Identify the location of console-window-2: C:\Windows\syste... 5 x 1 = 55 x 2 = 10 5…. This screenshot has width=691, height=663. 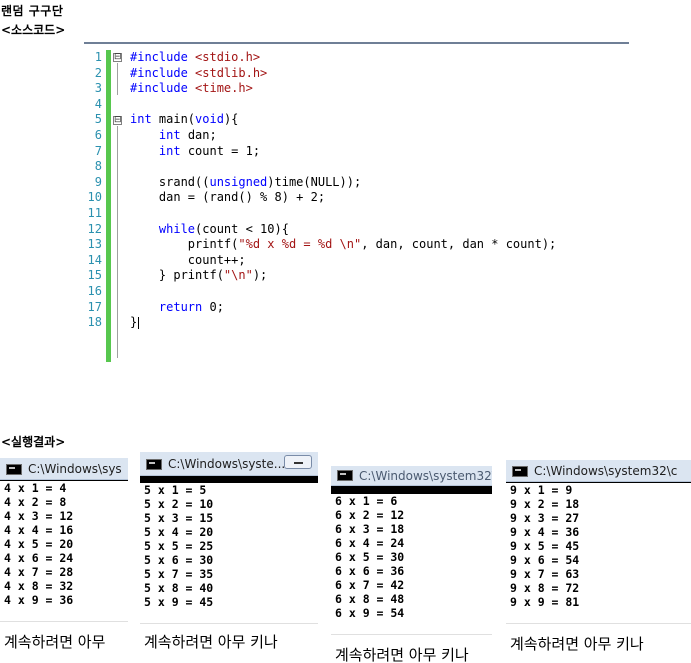
(229, 557).